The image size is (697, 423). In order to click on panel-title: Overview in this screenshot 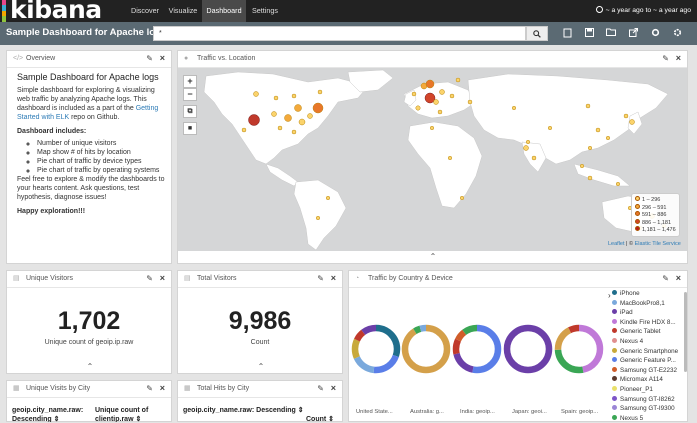, I will do `click(41, 58)`.